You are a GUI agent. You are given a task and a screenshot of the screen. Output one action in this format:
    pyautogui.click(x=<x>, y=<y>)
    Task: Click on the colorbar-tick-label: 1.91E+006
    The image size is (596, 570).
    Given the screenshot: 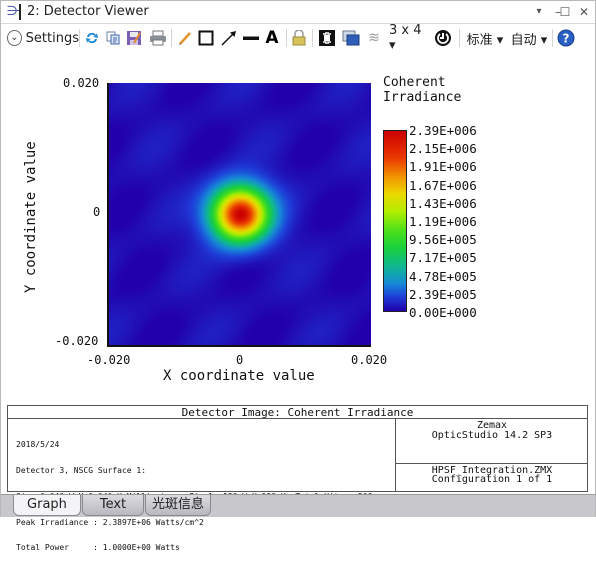 What is the action you would take?
    pyautogui.click(x=443, y=167)
    